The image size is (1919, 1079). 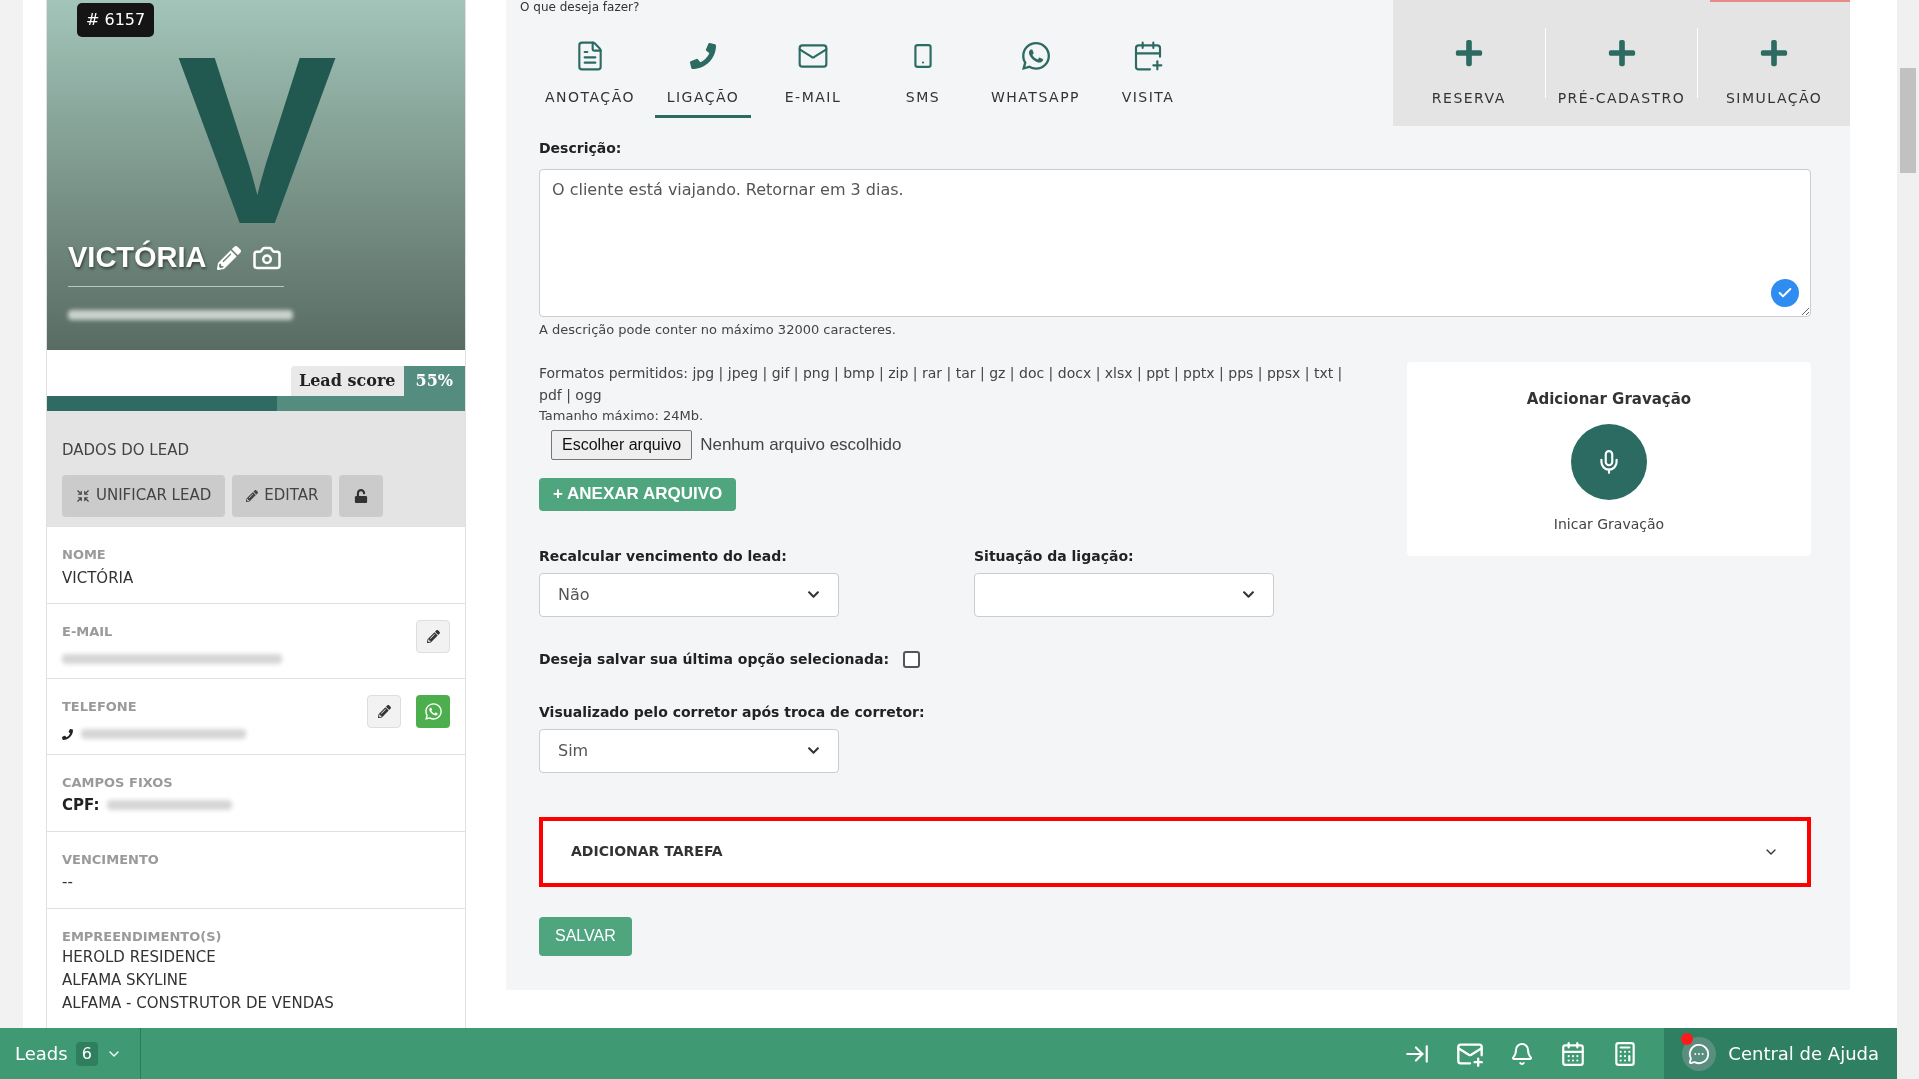 What do you see at coordinates (87, 632) in the screenshot?
I see `field-label: E-MAIL` at bounding box center [87, 632].